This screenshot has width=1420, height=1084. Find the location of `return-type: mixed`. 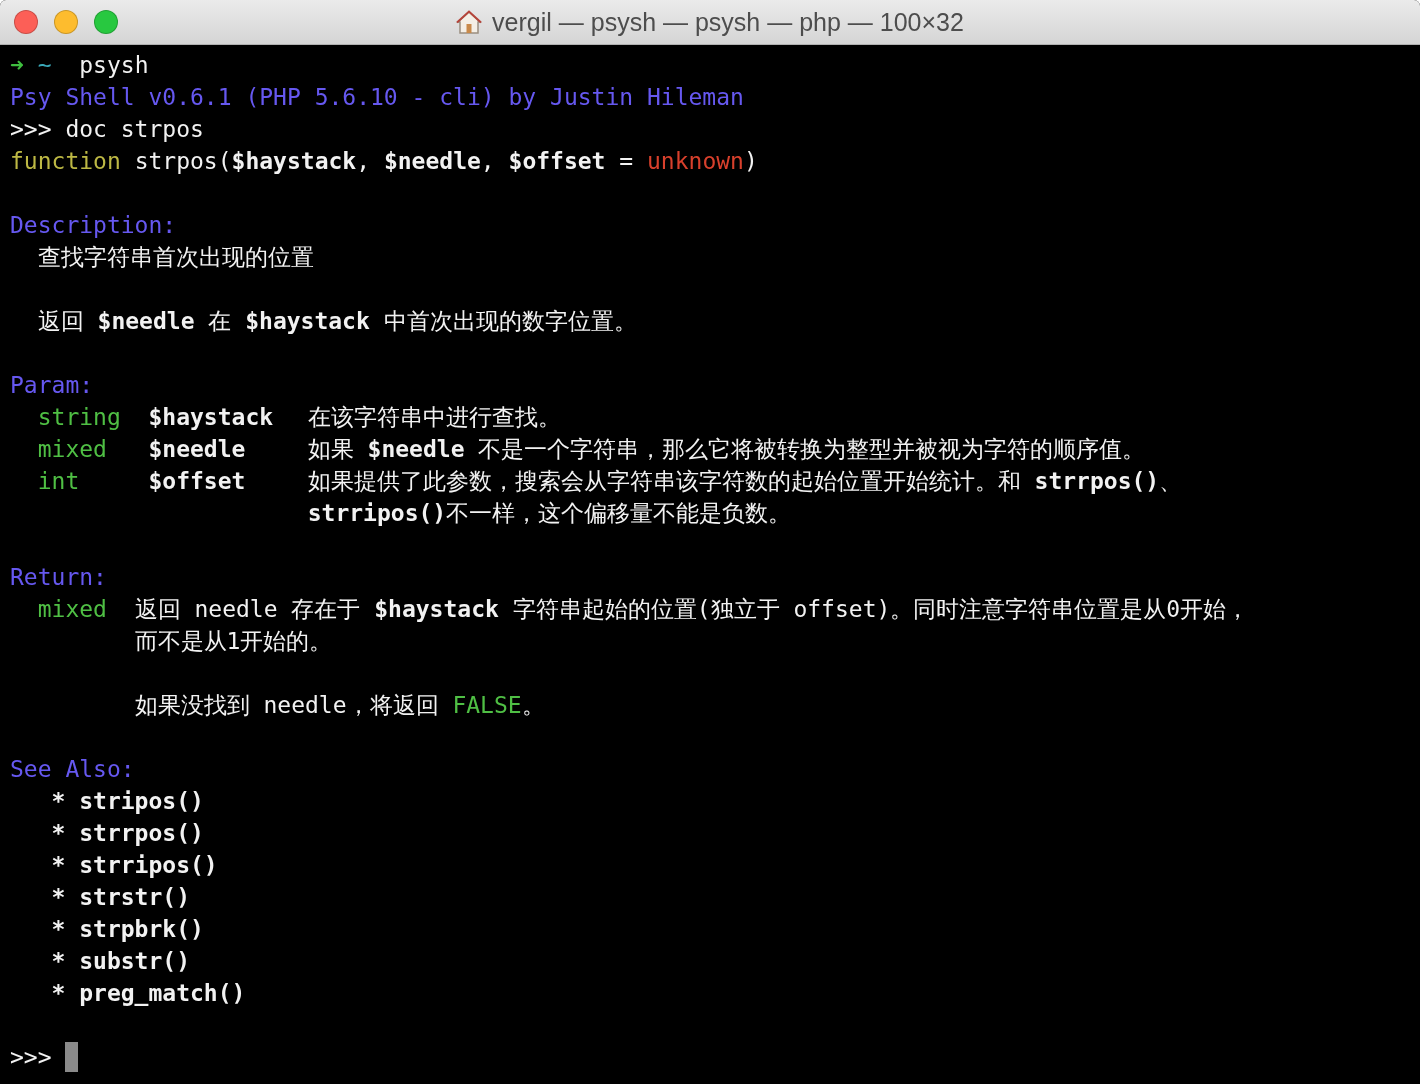

return-type: mixed is located at coordinates (72, 609).